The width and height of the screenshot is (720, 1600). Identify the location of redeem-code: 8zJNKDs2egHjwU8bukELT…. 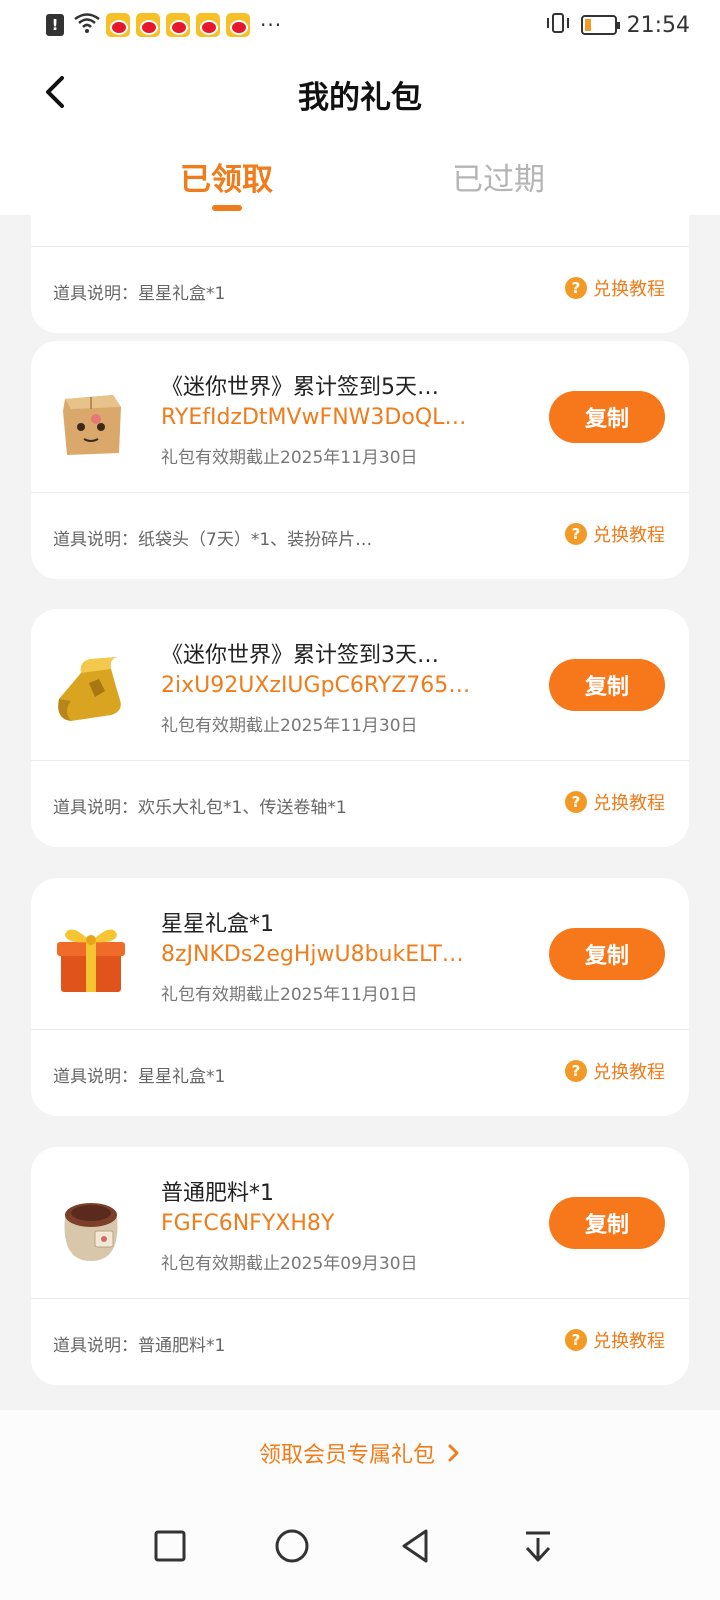
(312, 954).